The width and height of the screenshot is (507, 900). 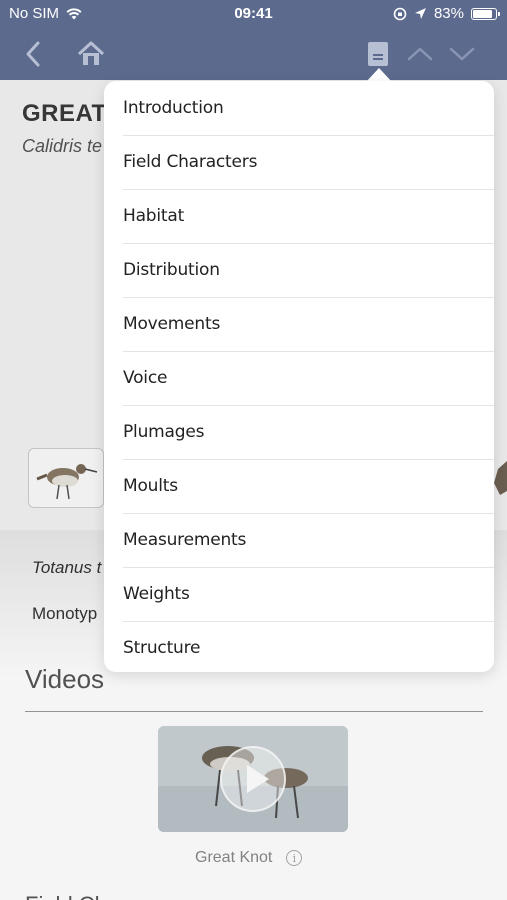 I want to click on next-button, so click(x=462, y=54).